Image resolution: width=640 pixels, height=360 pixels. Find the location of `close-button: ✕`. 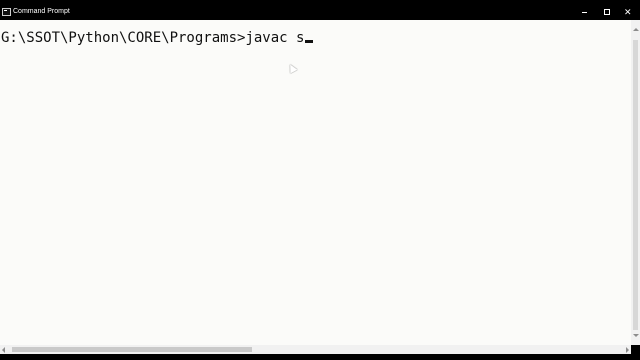

close-button: ✕ is located at coordinates (628, 12).